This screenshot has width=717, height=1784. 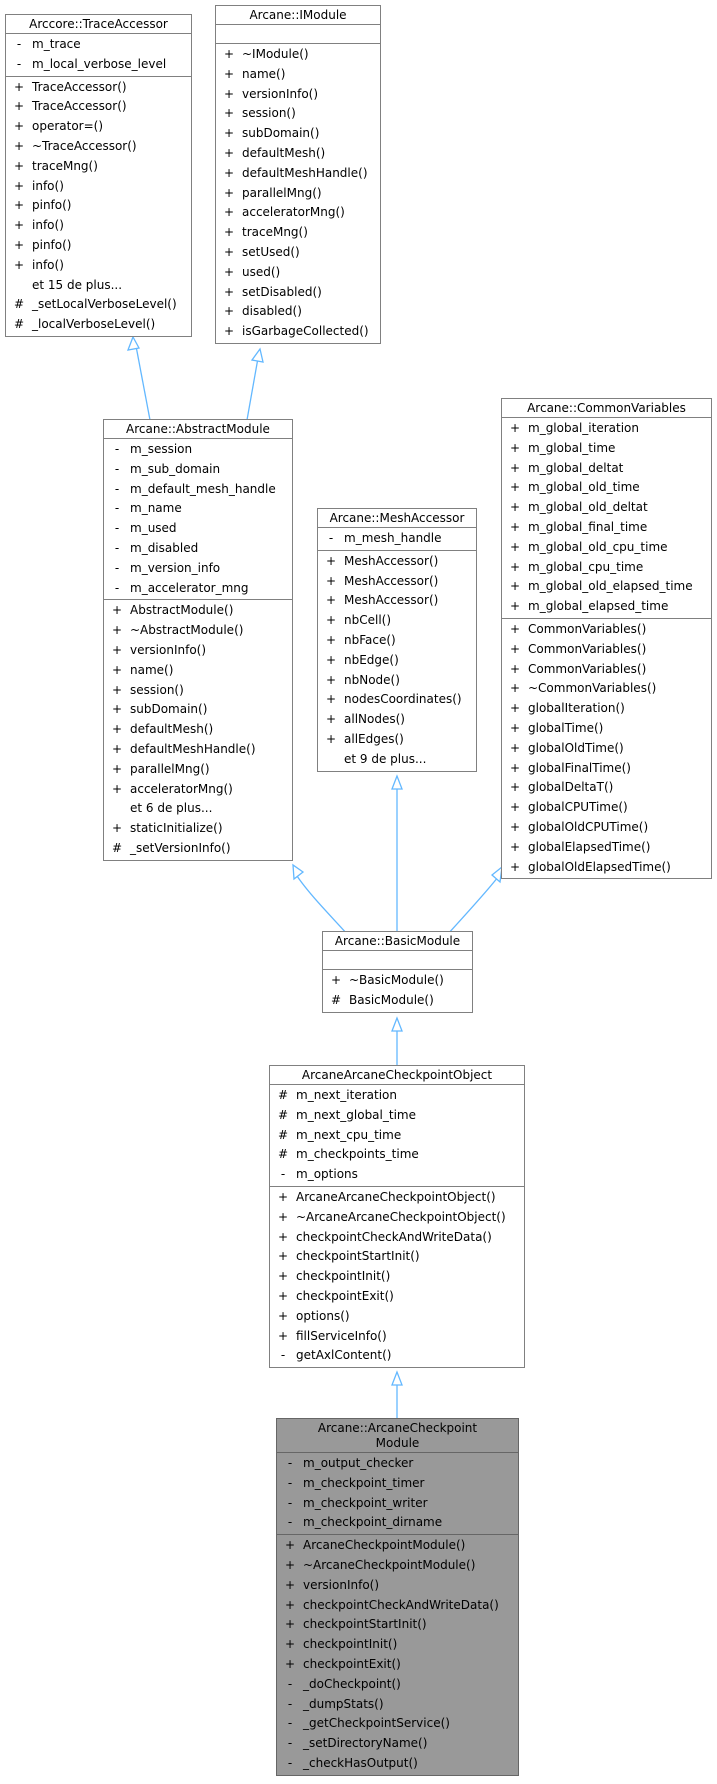 I want to click on attribute-row: - m_accelerator_mng, so click(x=198, y=589).